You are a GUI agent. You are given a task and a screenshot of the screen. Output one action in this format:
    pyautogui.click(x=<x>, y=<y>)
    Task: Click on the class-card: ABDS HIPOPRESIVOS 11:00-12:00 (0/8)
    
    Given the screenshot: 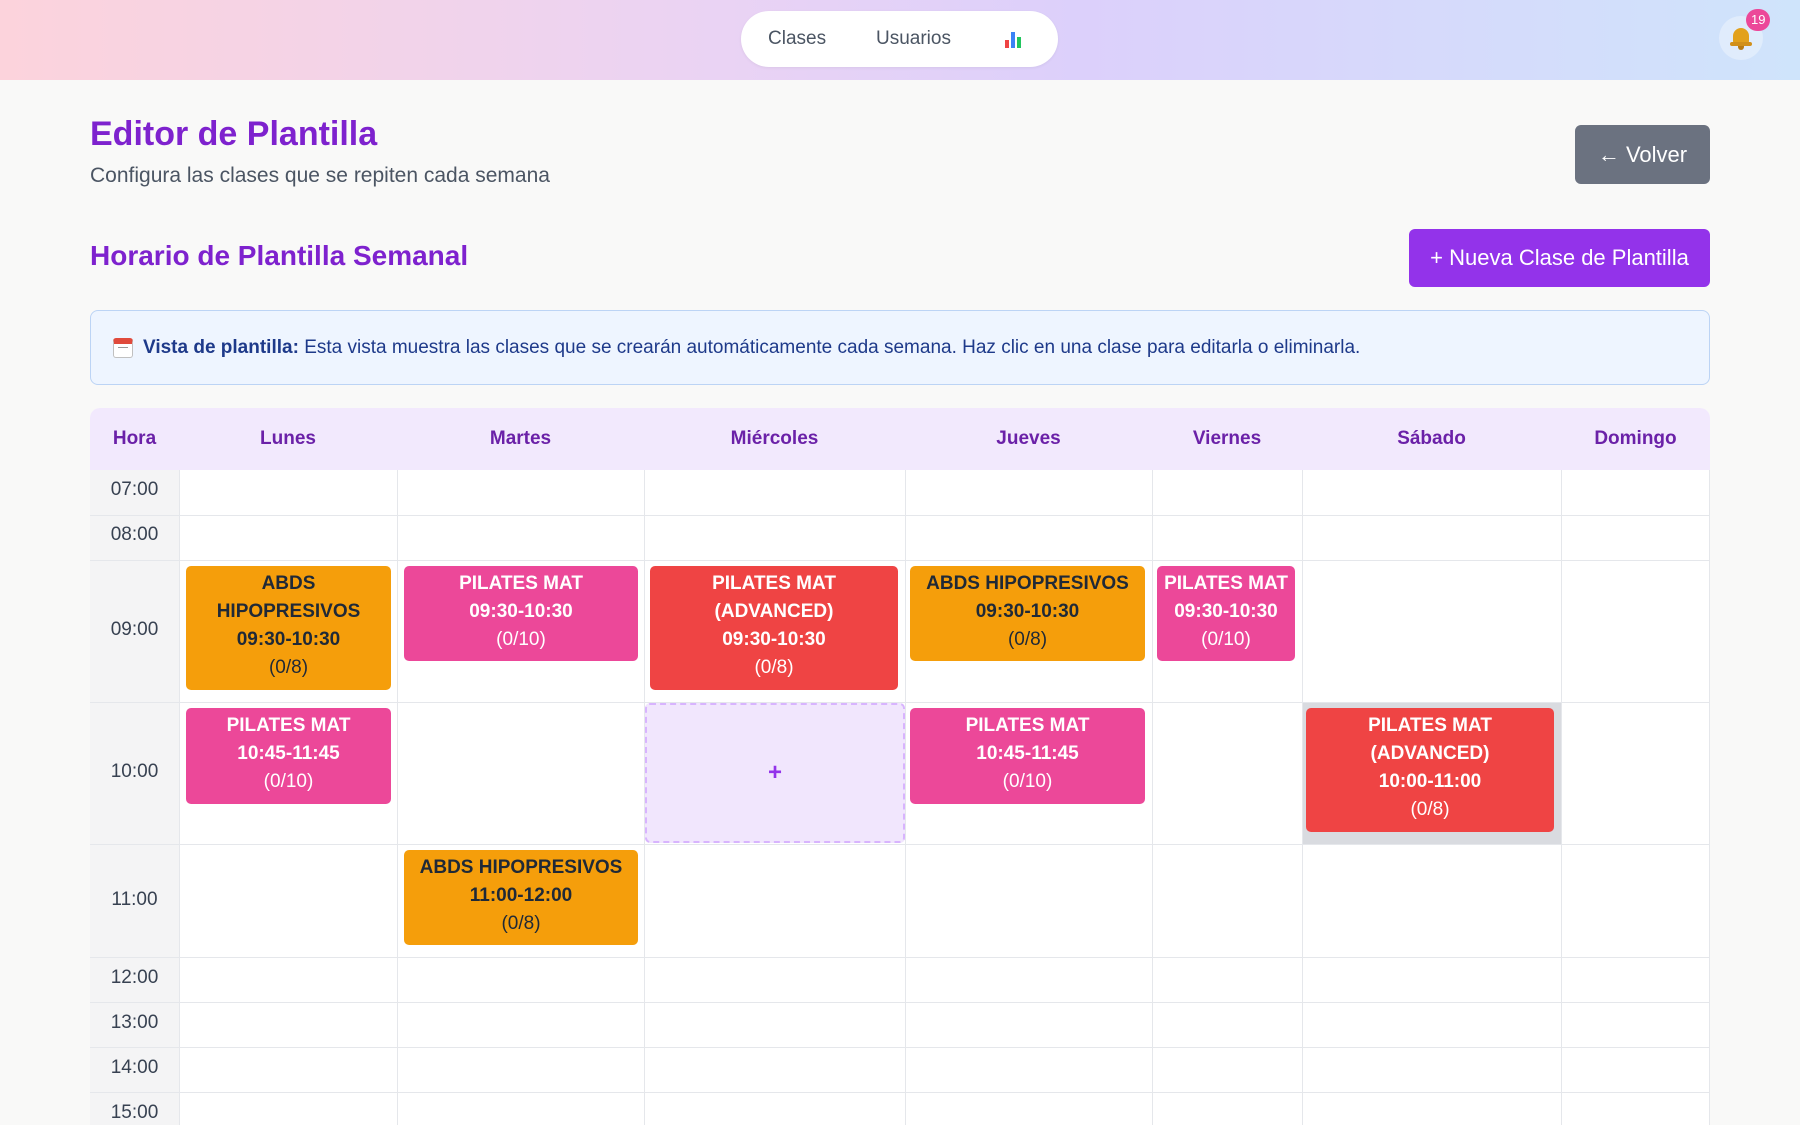 What is the action you would take?
    pyautogui.click(x=521, y=897)
    